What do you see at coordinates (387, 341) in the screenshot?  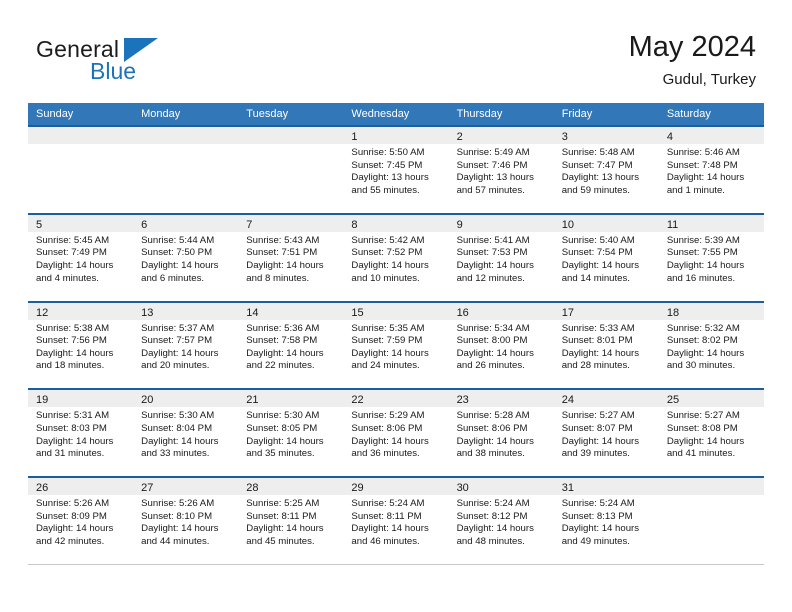 I see `sunset-text: Sunset: 7:59 PM` at bounding box center [387, 341].